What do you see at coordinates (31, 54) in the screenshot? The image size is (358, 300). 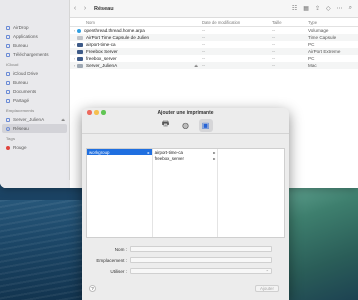 I see `sidebar-item-label: Téléchargements` at bounding box center [31, 54].